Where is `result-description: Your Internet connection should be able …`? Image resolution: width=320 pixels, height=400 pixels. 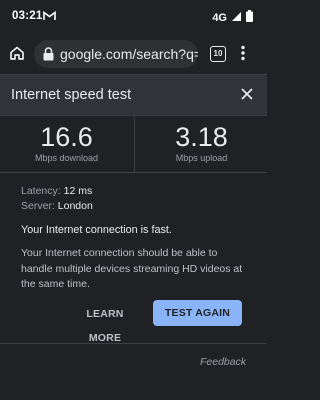
result-description: Your Internet connection should be able … is located at coordinates (132, 268).